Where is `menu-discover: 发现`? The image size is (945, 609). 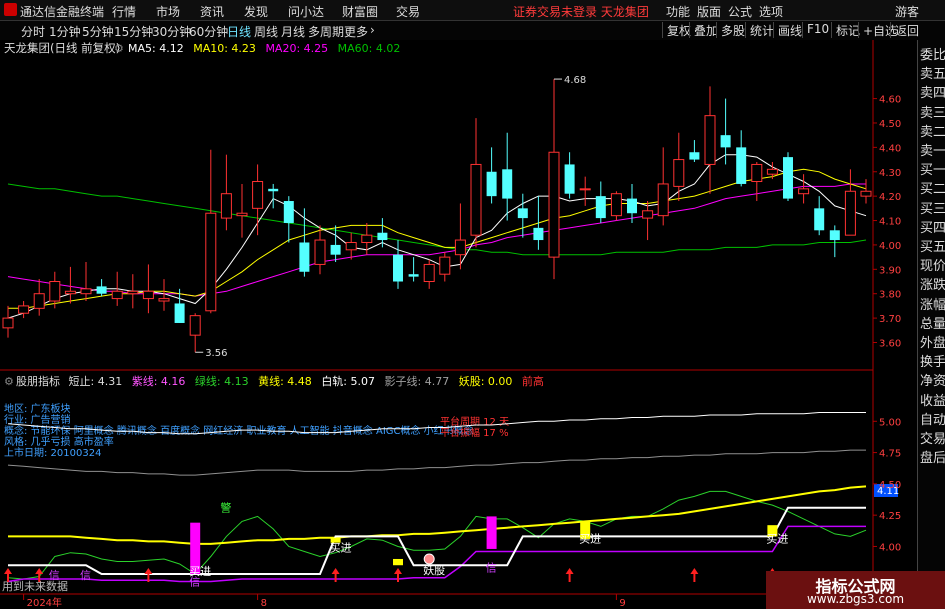
menu-discover: 发现 is located at coordinates (256, 11).